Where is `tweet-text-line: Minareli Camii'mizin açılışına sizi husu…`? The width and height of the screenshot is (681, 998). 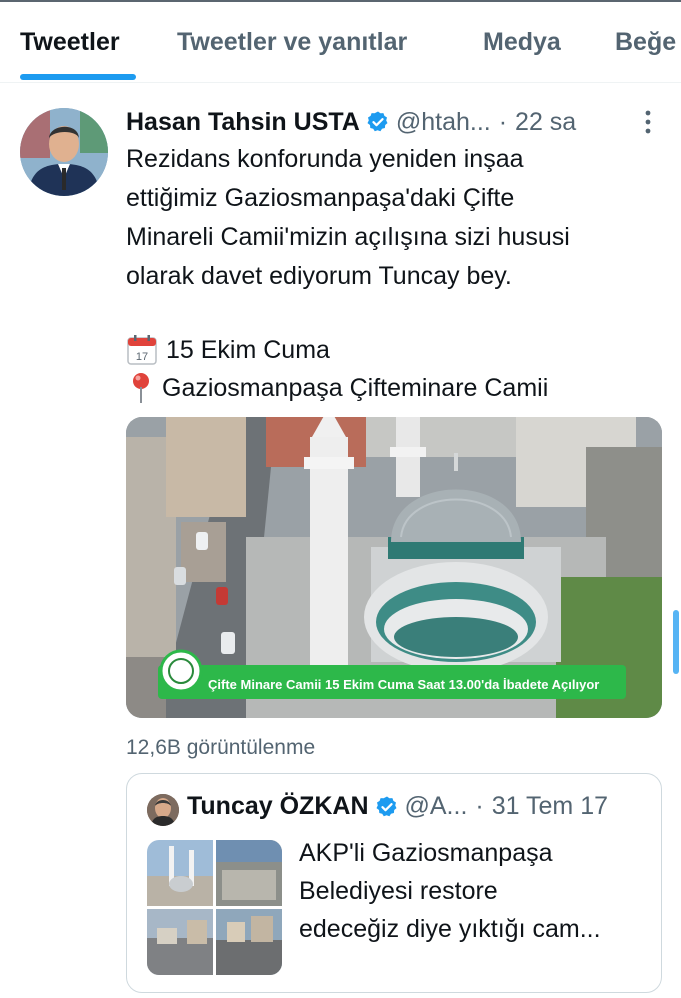
tweet-text-line: Minareli Camii'mizin açılışına sizi husu… is located at coordinates (348, 237).